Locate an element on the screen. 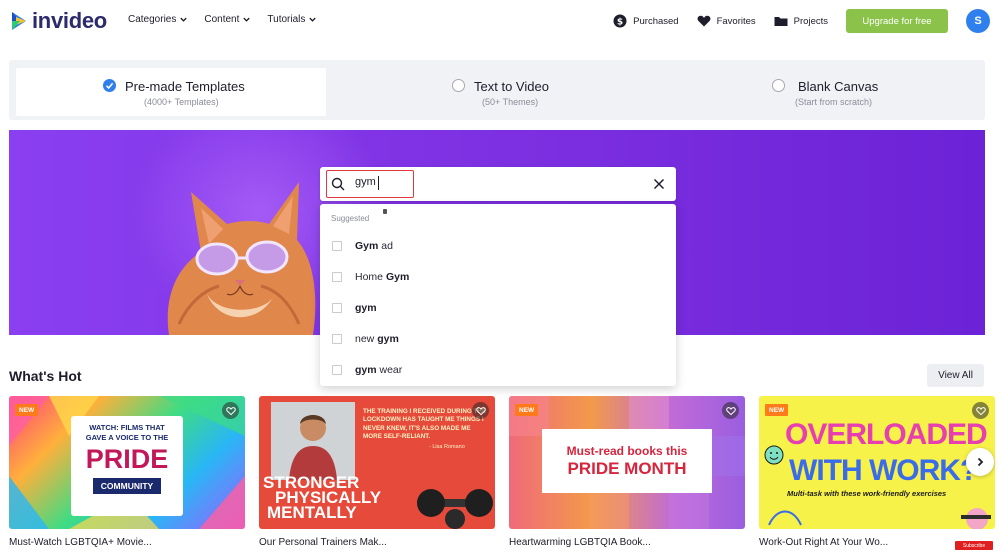  favorites-label: Favorites is located at coordinates (736, 21).